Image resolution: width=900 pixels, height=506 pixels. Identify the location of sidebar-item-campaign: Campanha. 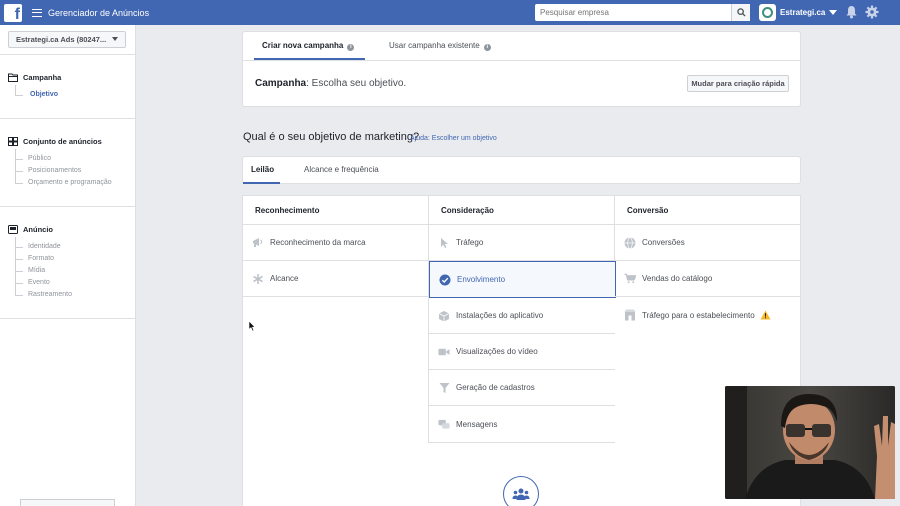
(34, 77).